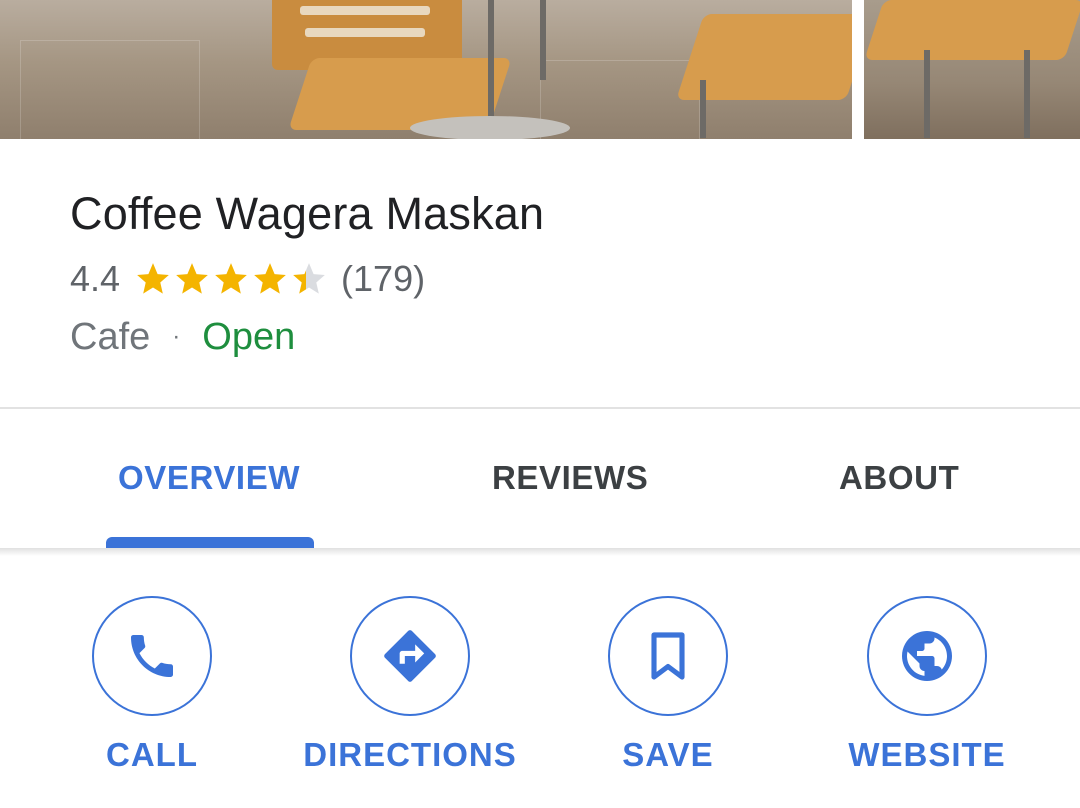  I want to click on globe-icon, so click(927, 656).